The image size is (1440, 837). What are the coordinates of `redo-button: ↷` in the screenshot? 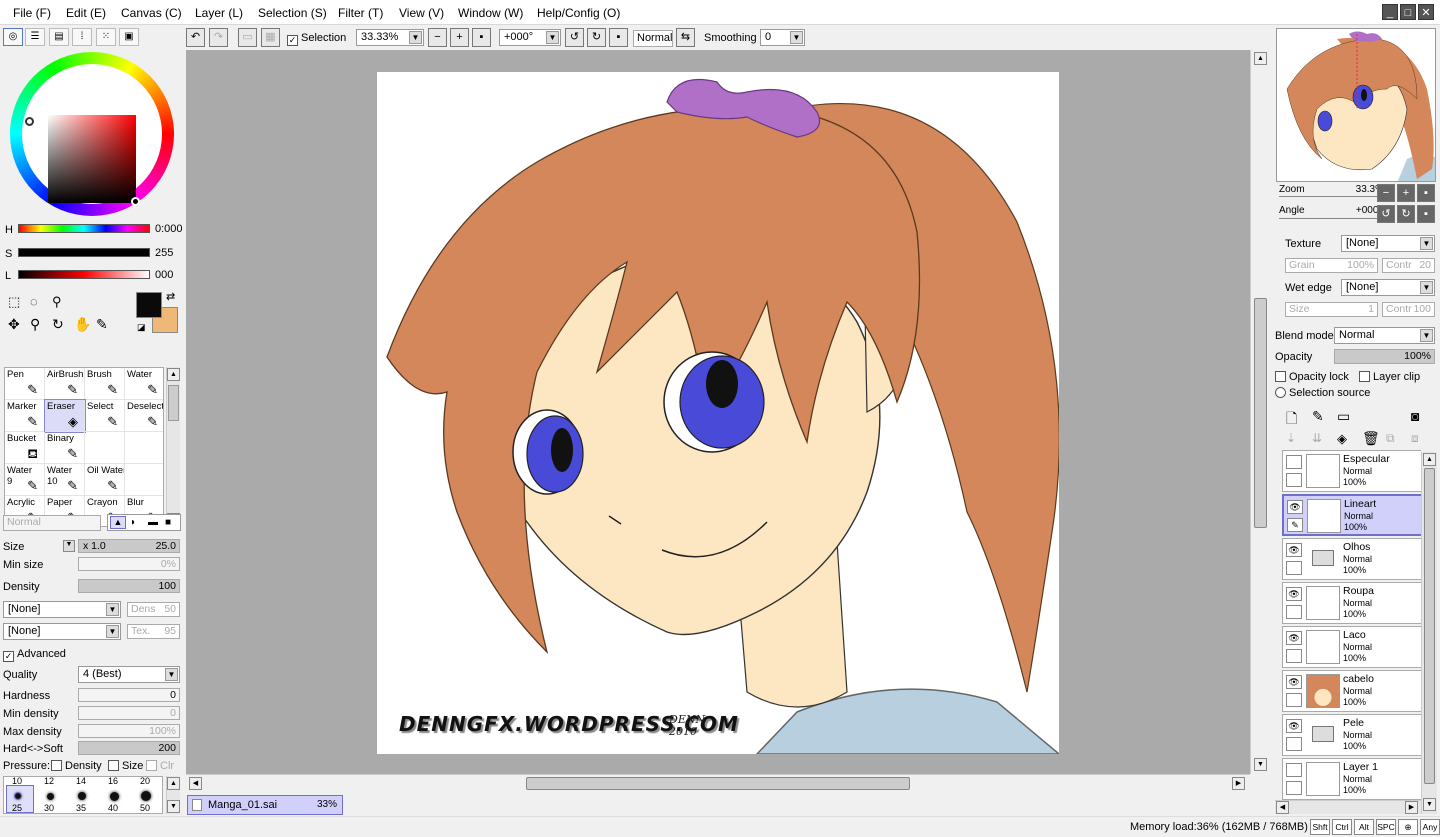 It's located at (218, 37).